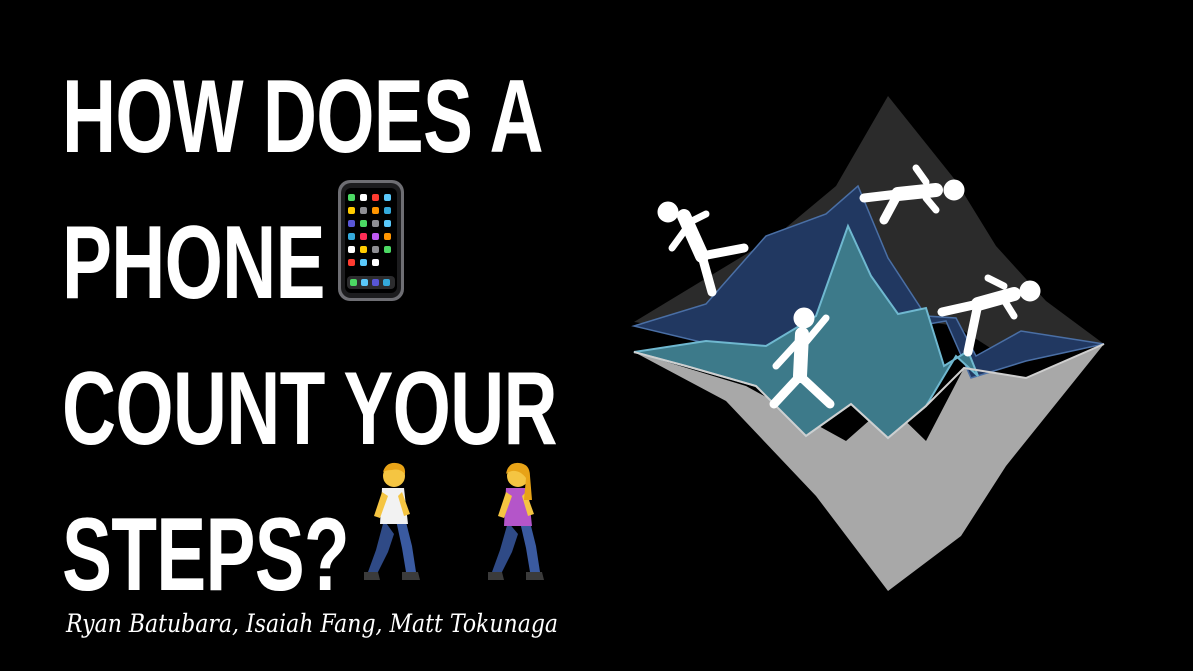 This screenshot has height=671, width=1193. I want to click on man-walking-icon, so click(392, 521).